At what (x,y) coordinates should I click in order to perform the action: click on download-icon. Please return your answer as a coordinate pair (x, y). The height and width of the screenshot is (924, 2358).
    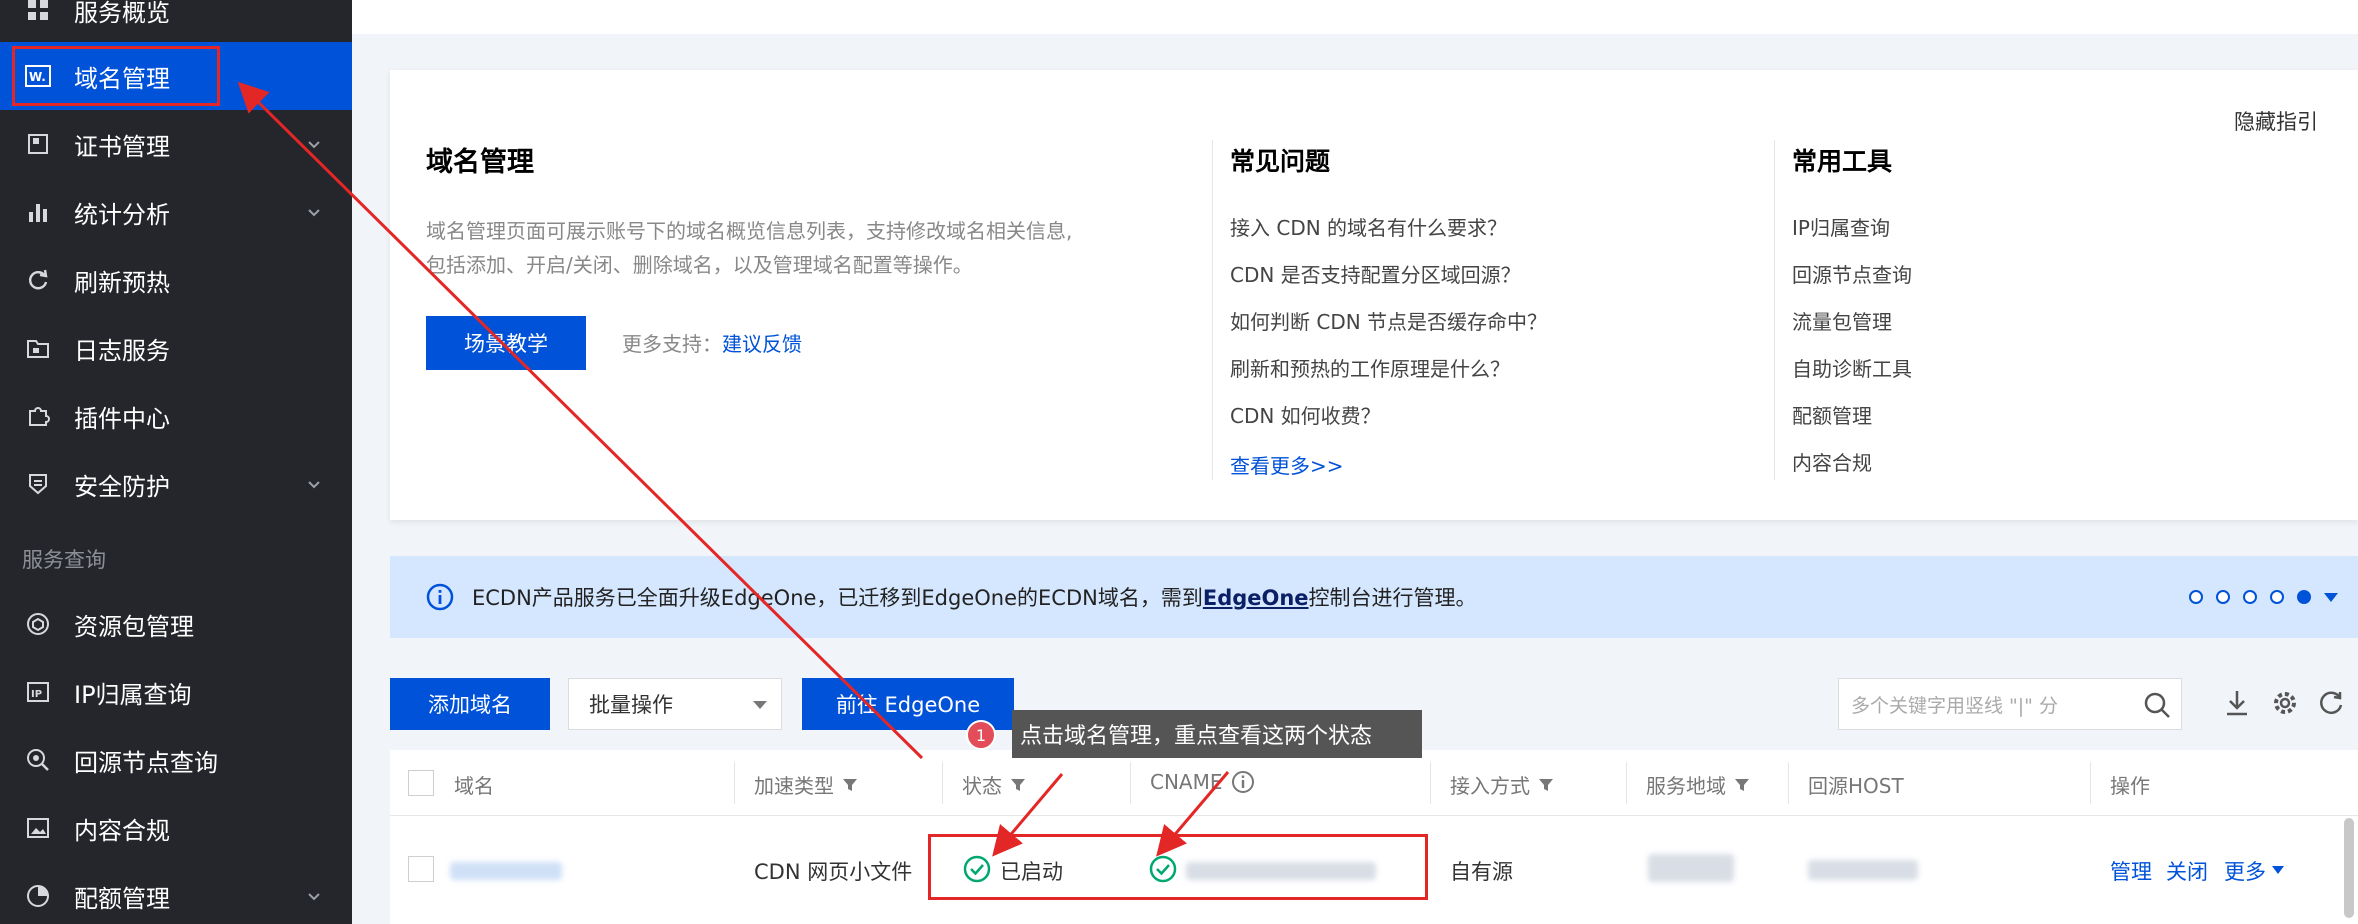
    Looking at the image, I should click on (2237, 703).